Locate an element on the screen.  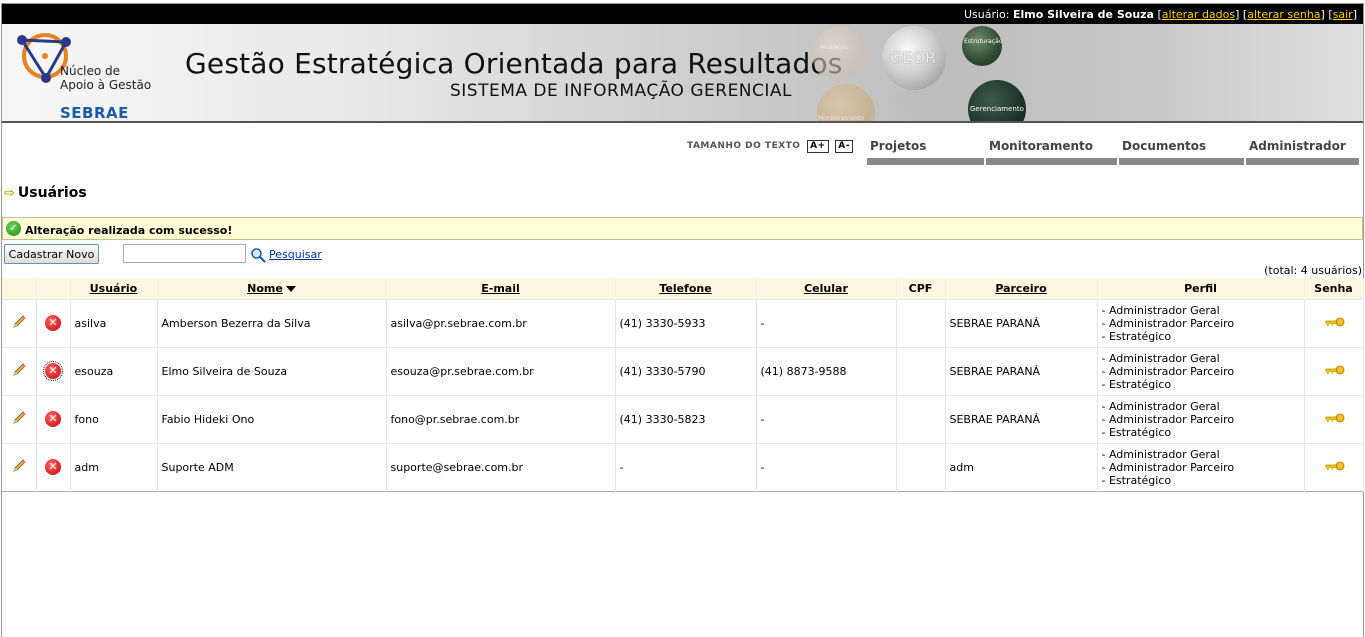
alterar-dados-link: alterar dados is located at coordinates (1198, 14).